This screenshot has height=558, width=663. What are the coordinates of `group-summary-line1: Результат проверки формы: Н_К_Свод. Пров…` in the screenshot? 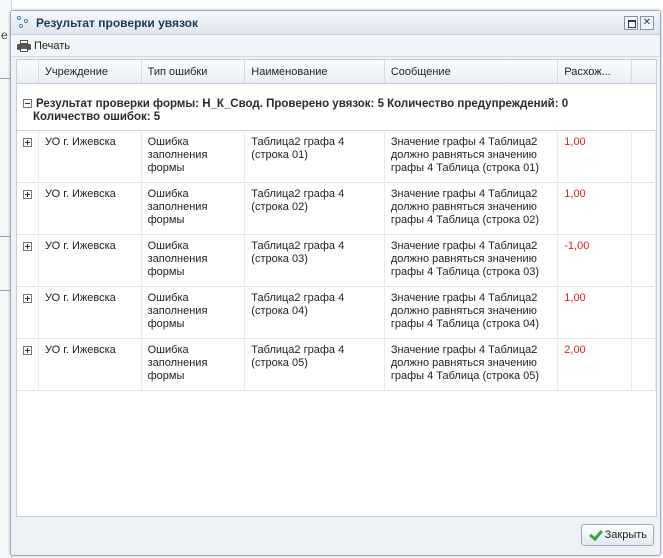 It's located at (302, 104).